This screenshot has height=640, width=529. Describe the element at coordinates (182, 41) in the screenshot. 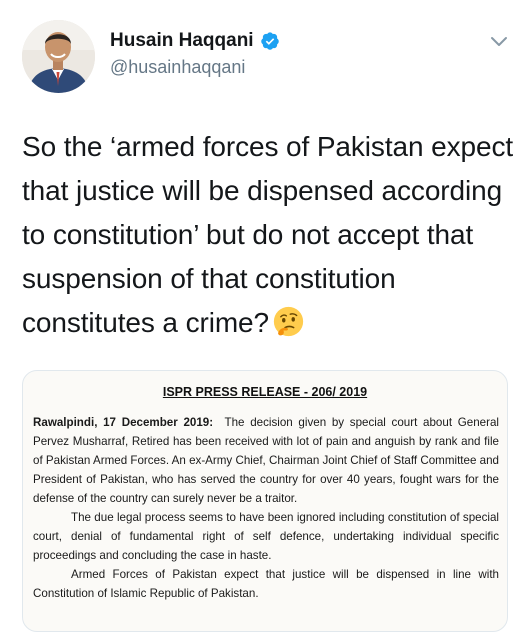

I see `author-display-name: Husain Haqqani` at that location.